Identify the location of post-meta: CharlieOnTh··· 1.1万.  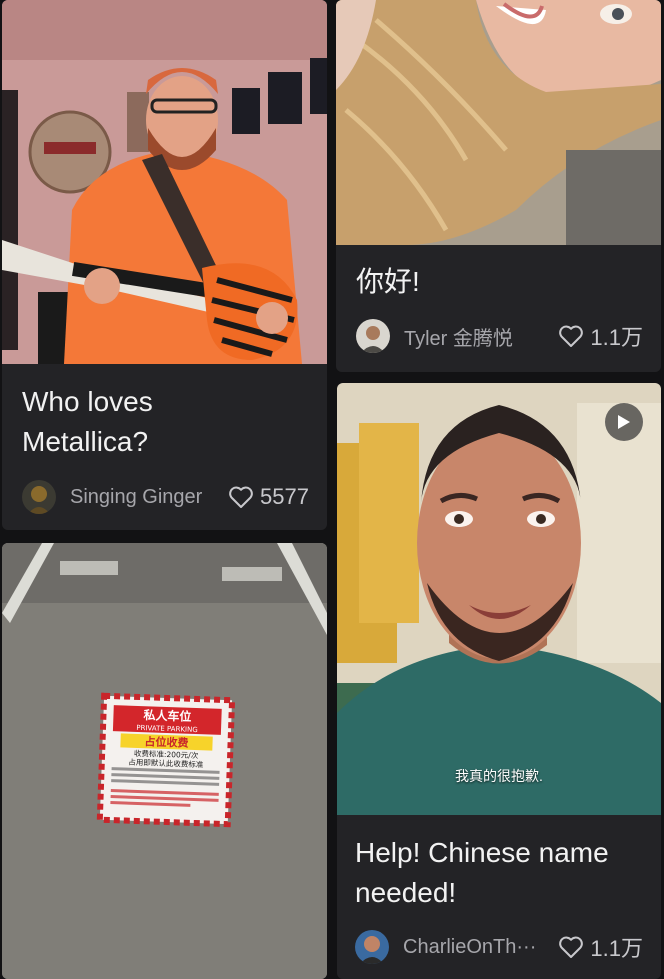
(499, 947).